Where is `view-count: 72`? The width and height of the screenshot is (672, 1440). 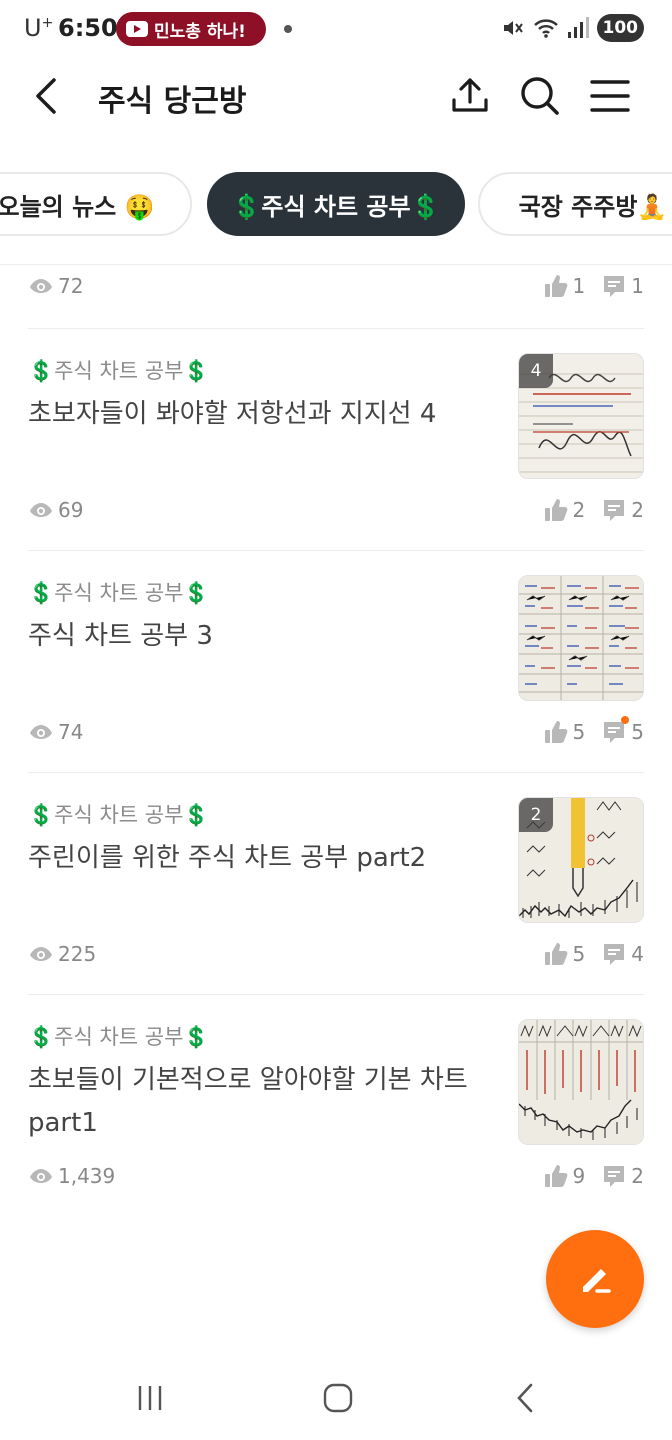
view-count: 72 is located at coordinates (55, 286).